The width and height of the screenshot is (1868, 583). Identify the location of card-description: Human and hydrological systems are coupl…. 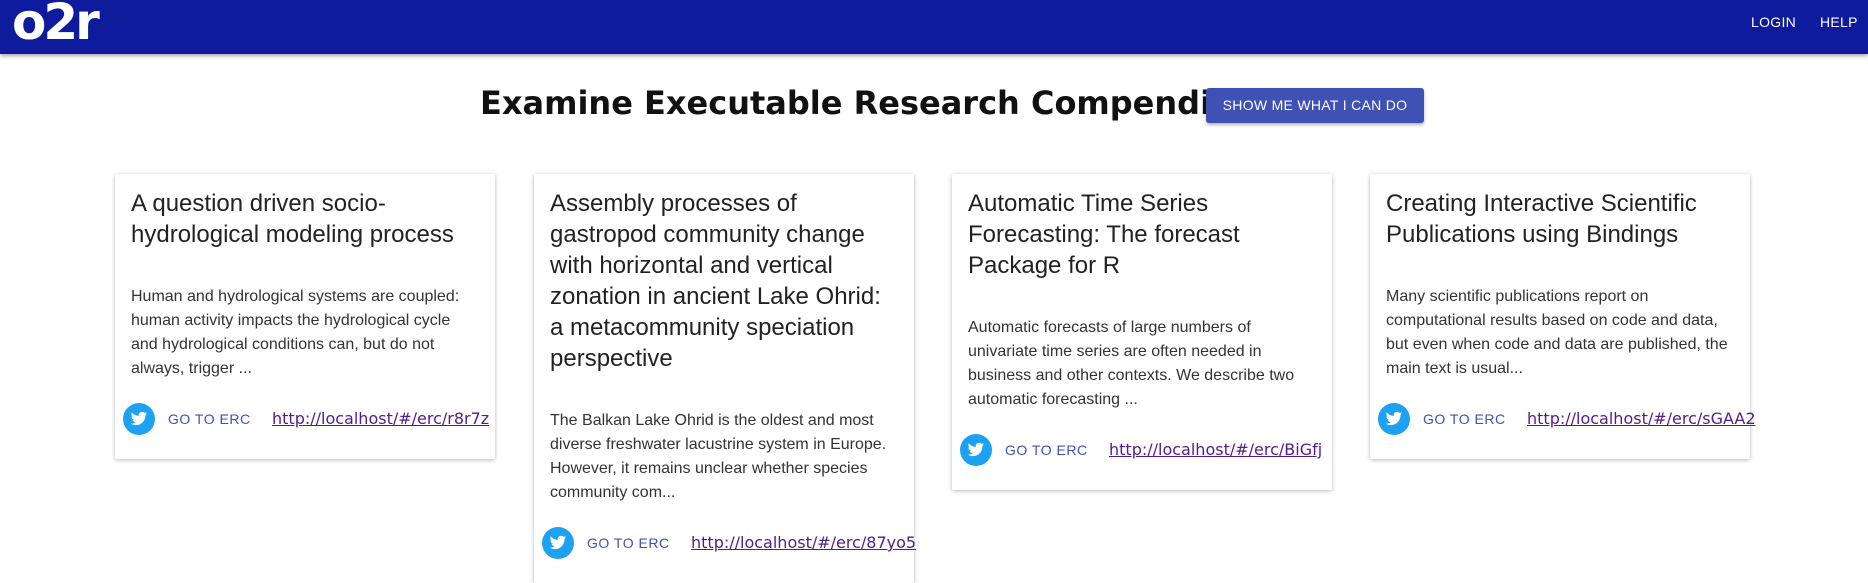
(295, 332).